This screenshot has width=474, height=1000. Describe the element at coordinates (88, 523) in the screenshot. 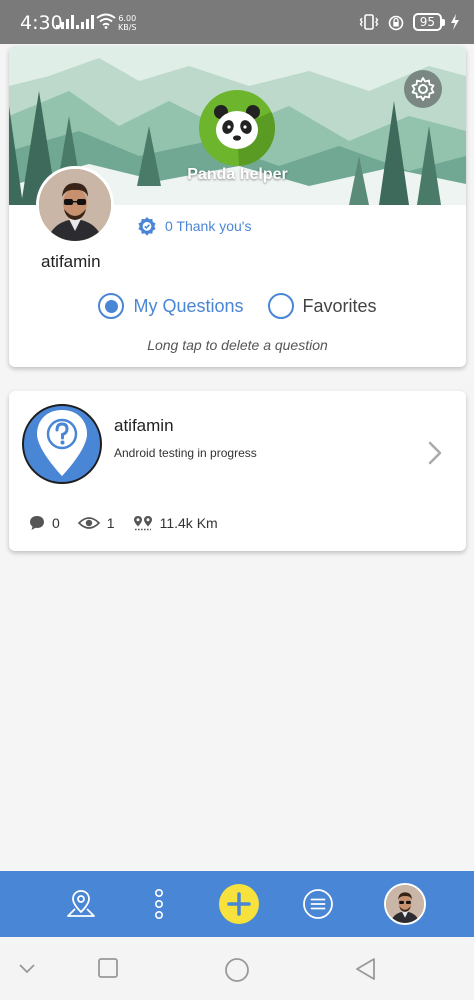

I see `eye-icon` at that location.